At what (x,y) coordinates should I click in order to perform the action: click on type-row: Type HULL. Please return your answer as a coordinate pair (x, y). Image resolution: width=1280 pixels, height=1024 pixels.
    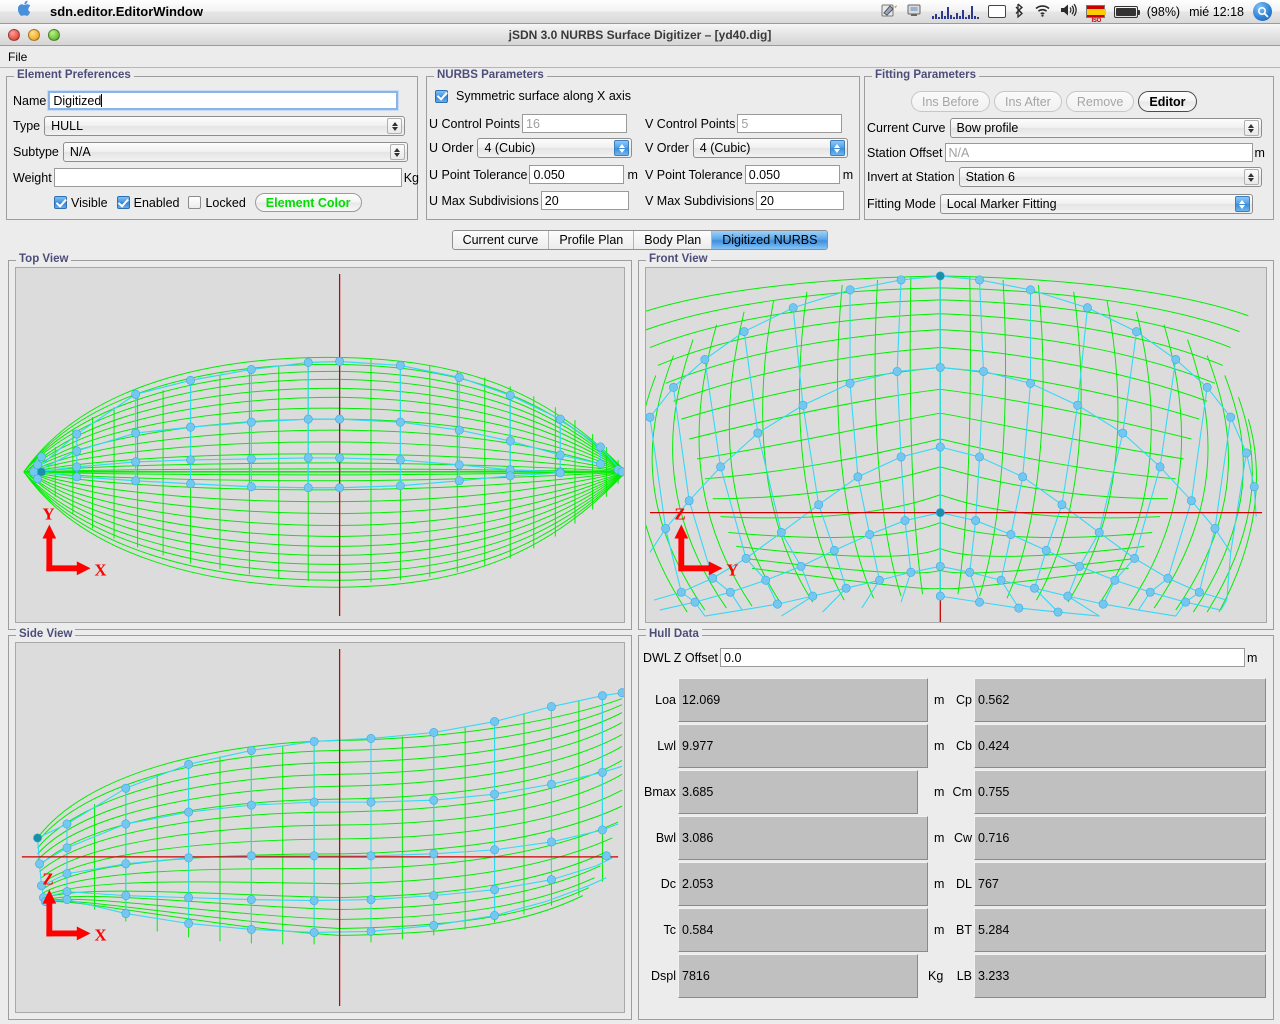
    Looking at the image, I should click on (209, 126).